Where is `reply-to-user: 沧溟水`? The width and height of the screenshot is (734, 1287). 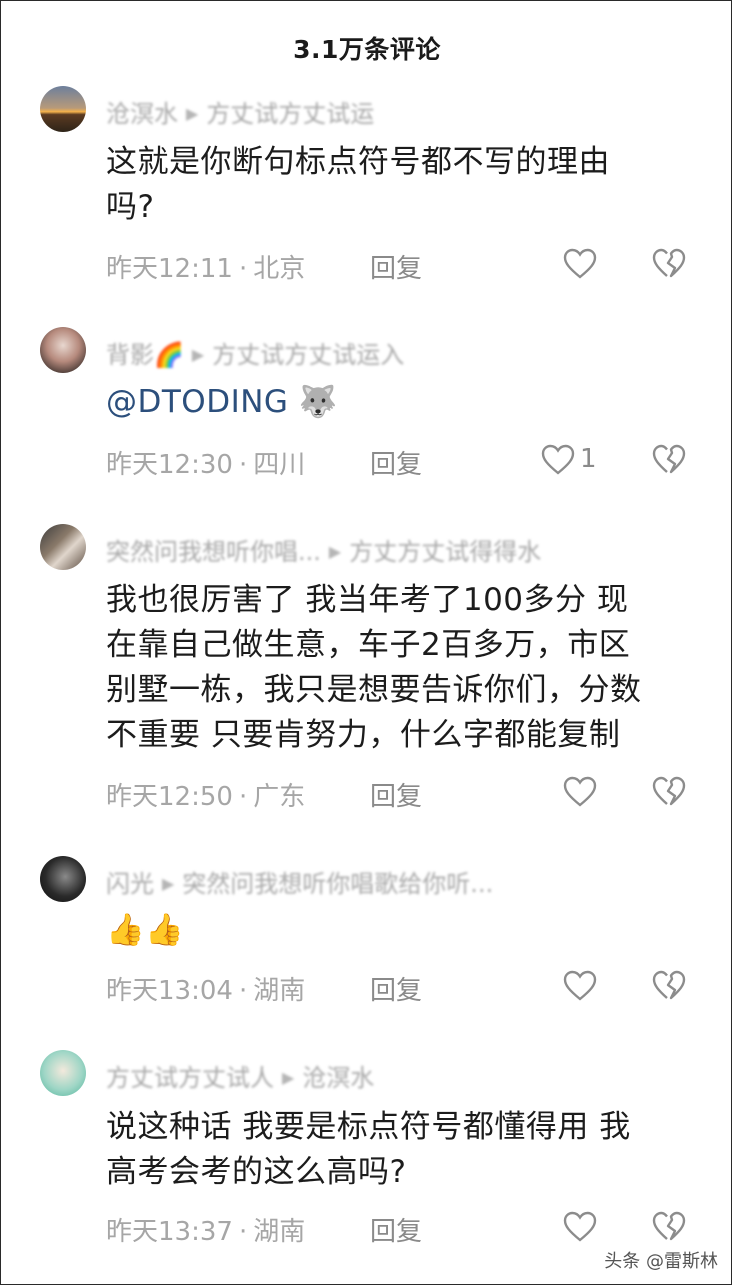
reply-to-user: 沧溟水 is located at coordinates (338, 1078).